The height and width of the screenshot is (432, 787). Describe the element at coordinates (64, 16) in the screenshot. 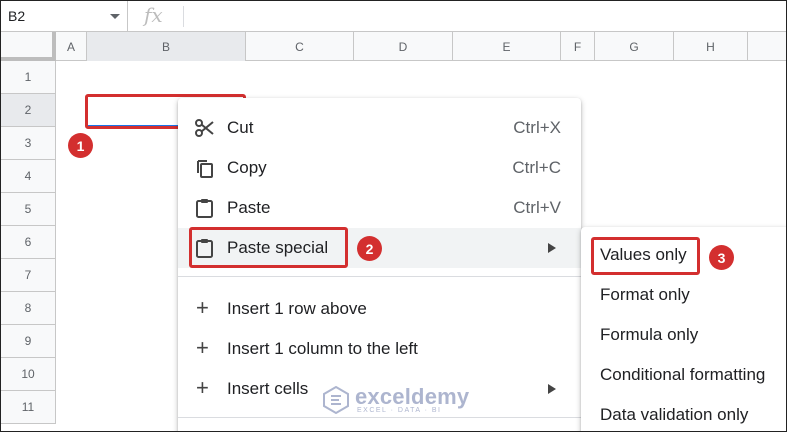

I see `name-box: B2` at that location.